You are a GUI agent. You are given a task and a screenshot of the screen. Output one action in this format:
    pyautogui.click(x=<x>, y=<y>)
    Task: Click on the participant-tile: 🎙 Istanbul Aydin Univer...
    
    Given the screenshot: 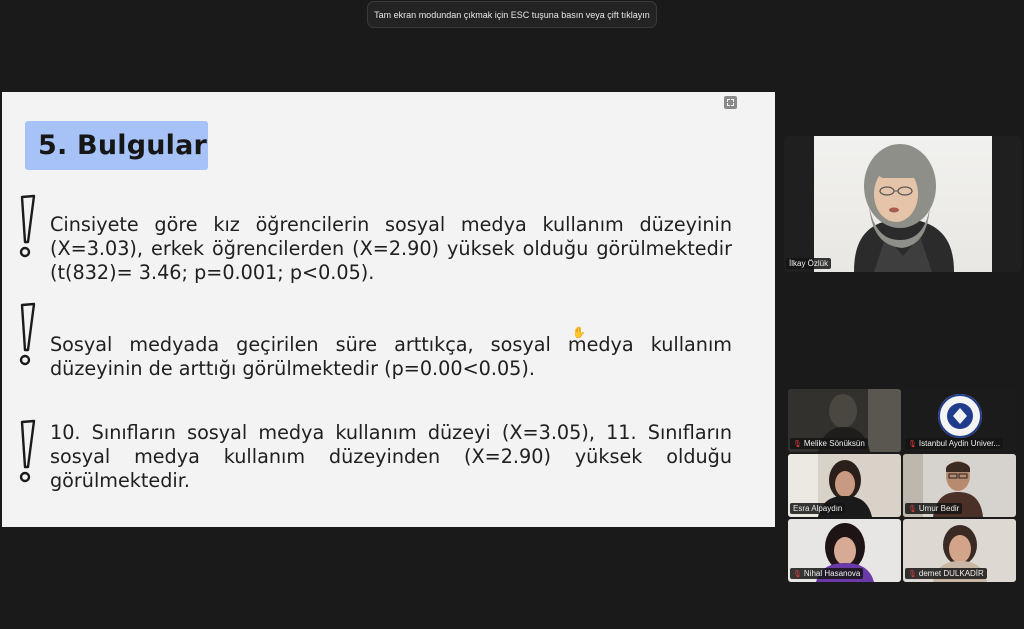 What is the action you would take?
    pyautogui.click(x=959, y=420)
    